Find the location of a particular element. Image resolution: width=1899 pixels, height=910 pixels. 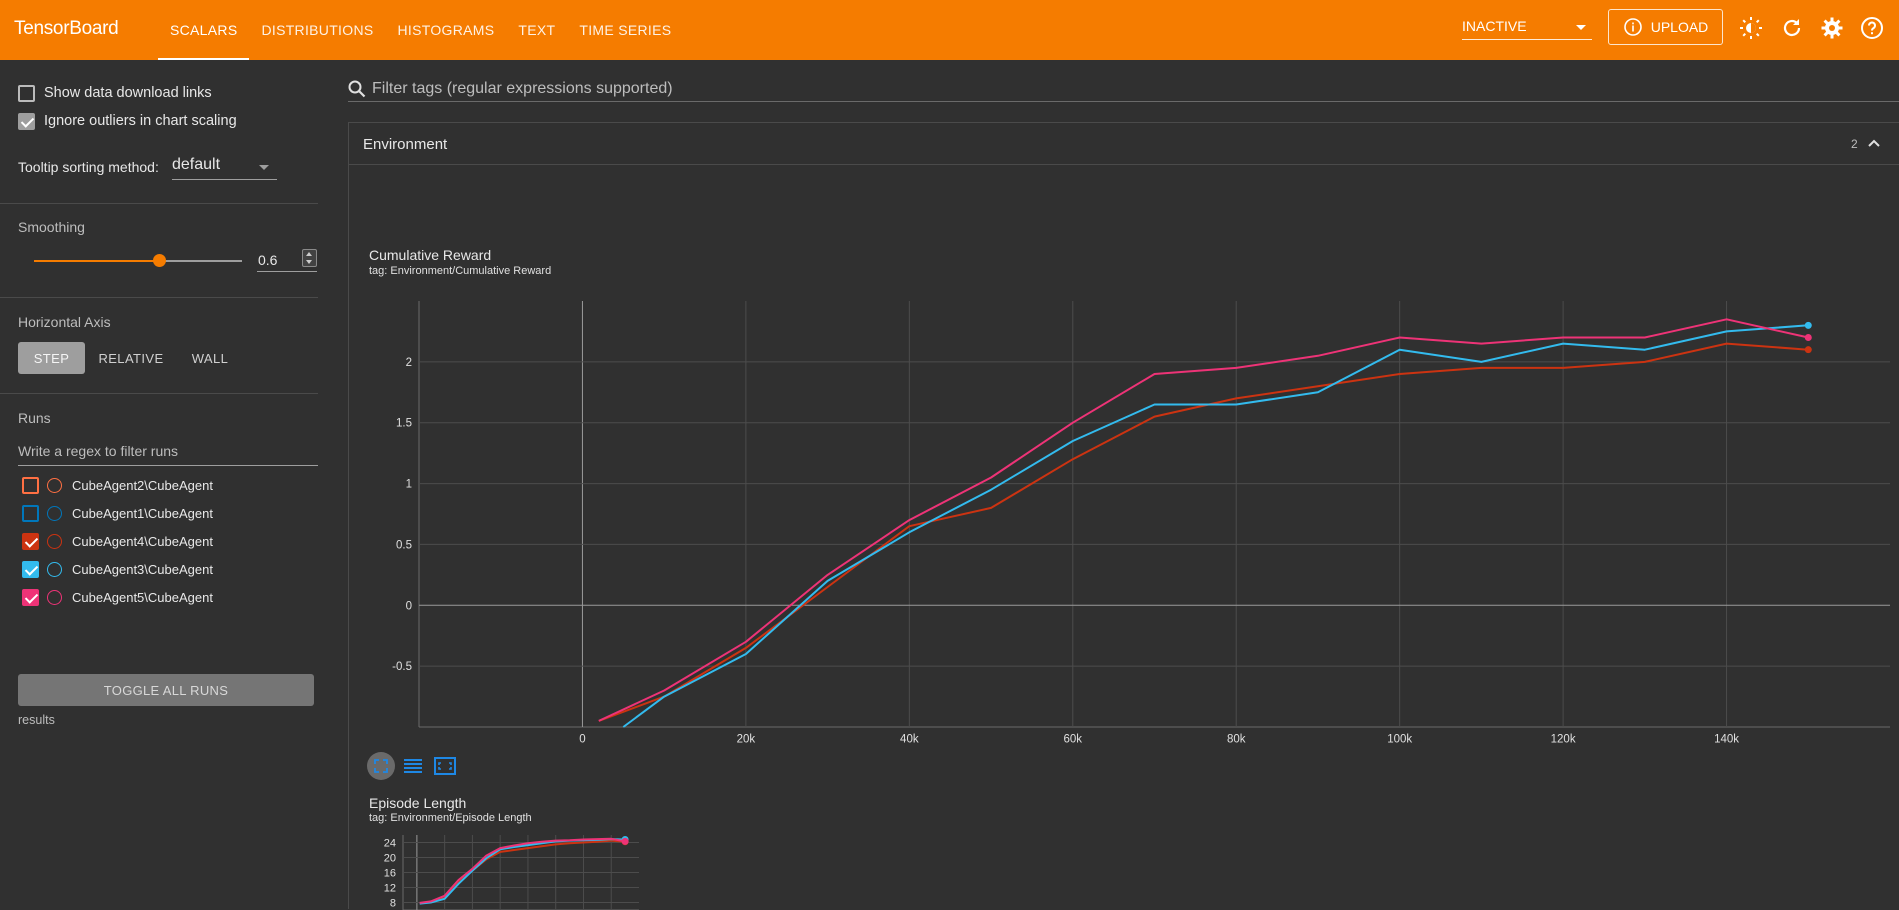

run-item: CubeAgent1\CubeAgent is located at coordinates (159, 514).